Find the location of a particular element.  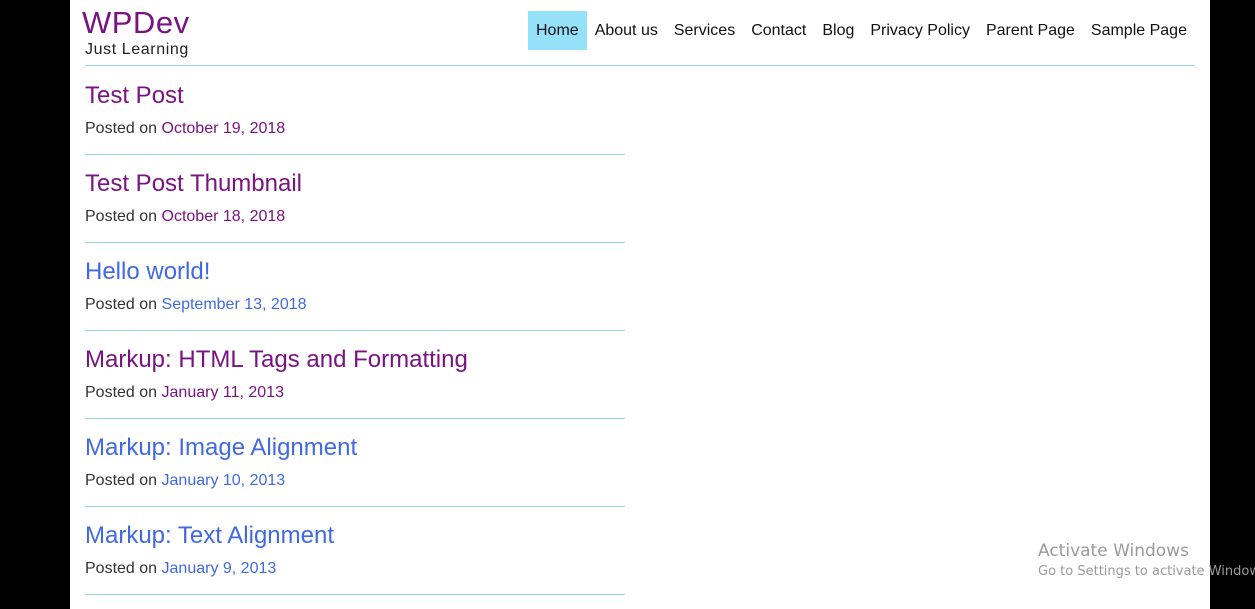

watermark-subtitle: Go to Settings to activate Windows. is located at coordinates (1146, 571).